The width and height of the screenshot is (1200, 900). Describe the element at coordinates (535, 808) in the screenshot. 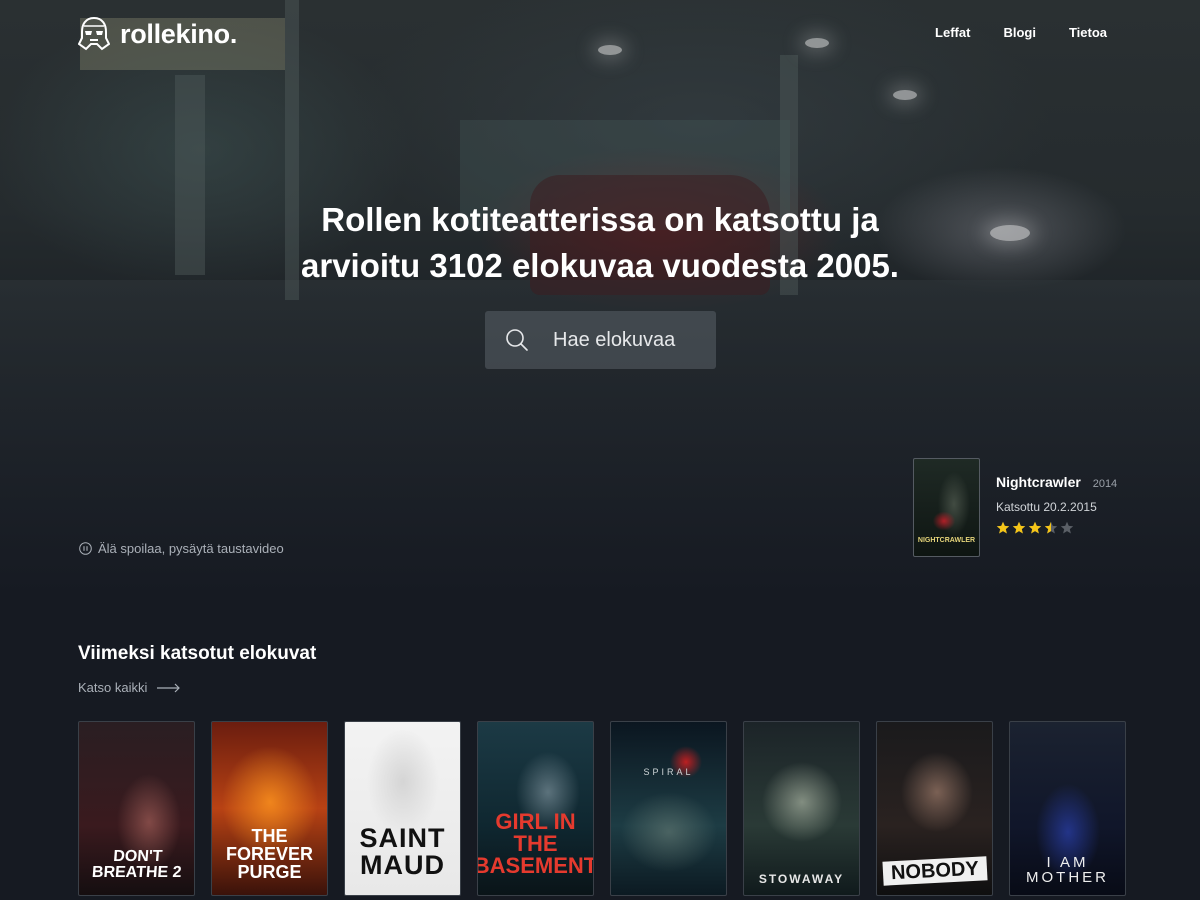

I see `movie-poster: GIRL IN THE BASEMENT` at that location.